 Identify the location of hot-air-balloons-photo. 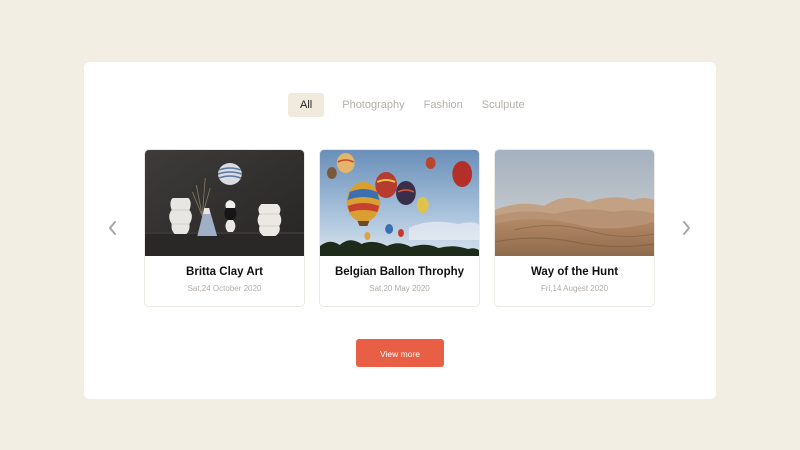
(399, 203).